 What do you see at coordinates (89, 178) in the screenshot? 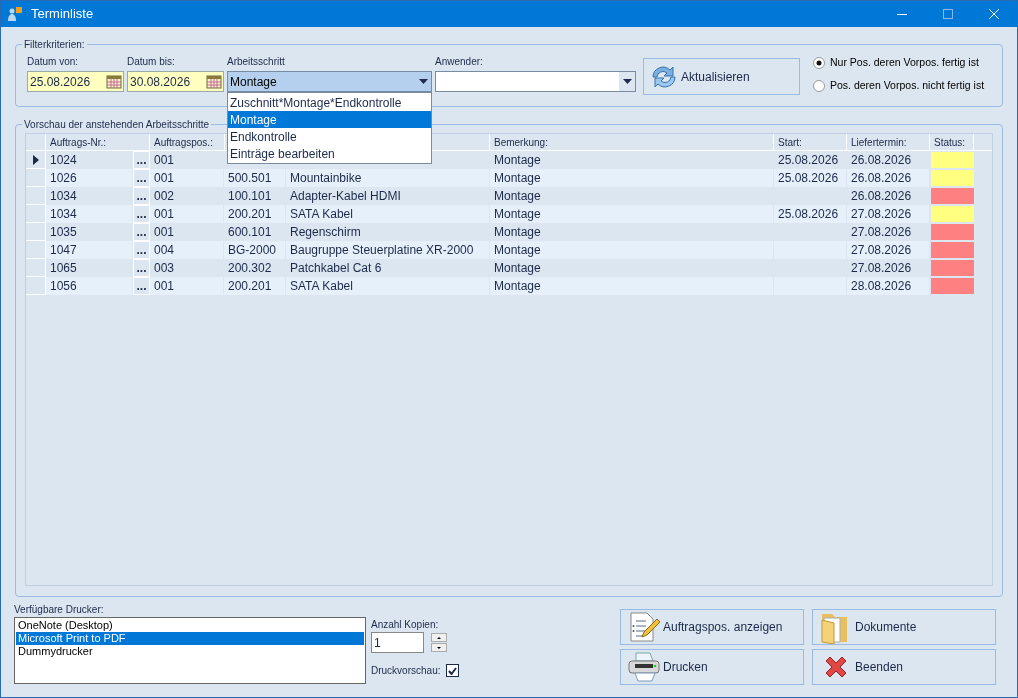
I see `table-cell: 1026` at bounding box center [89, 178].